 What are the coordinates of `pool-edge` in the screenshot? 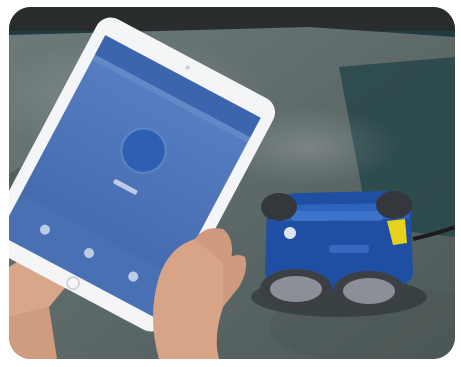 It's located at (232, 19).